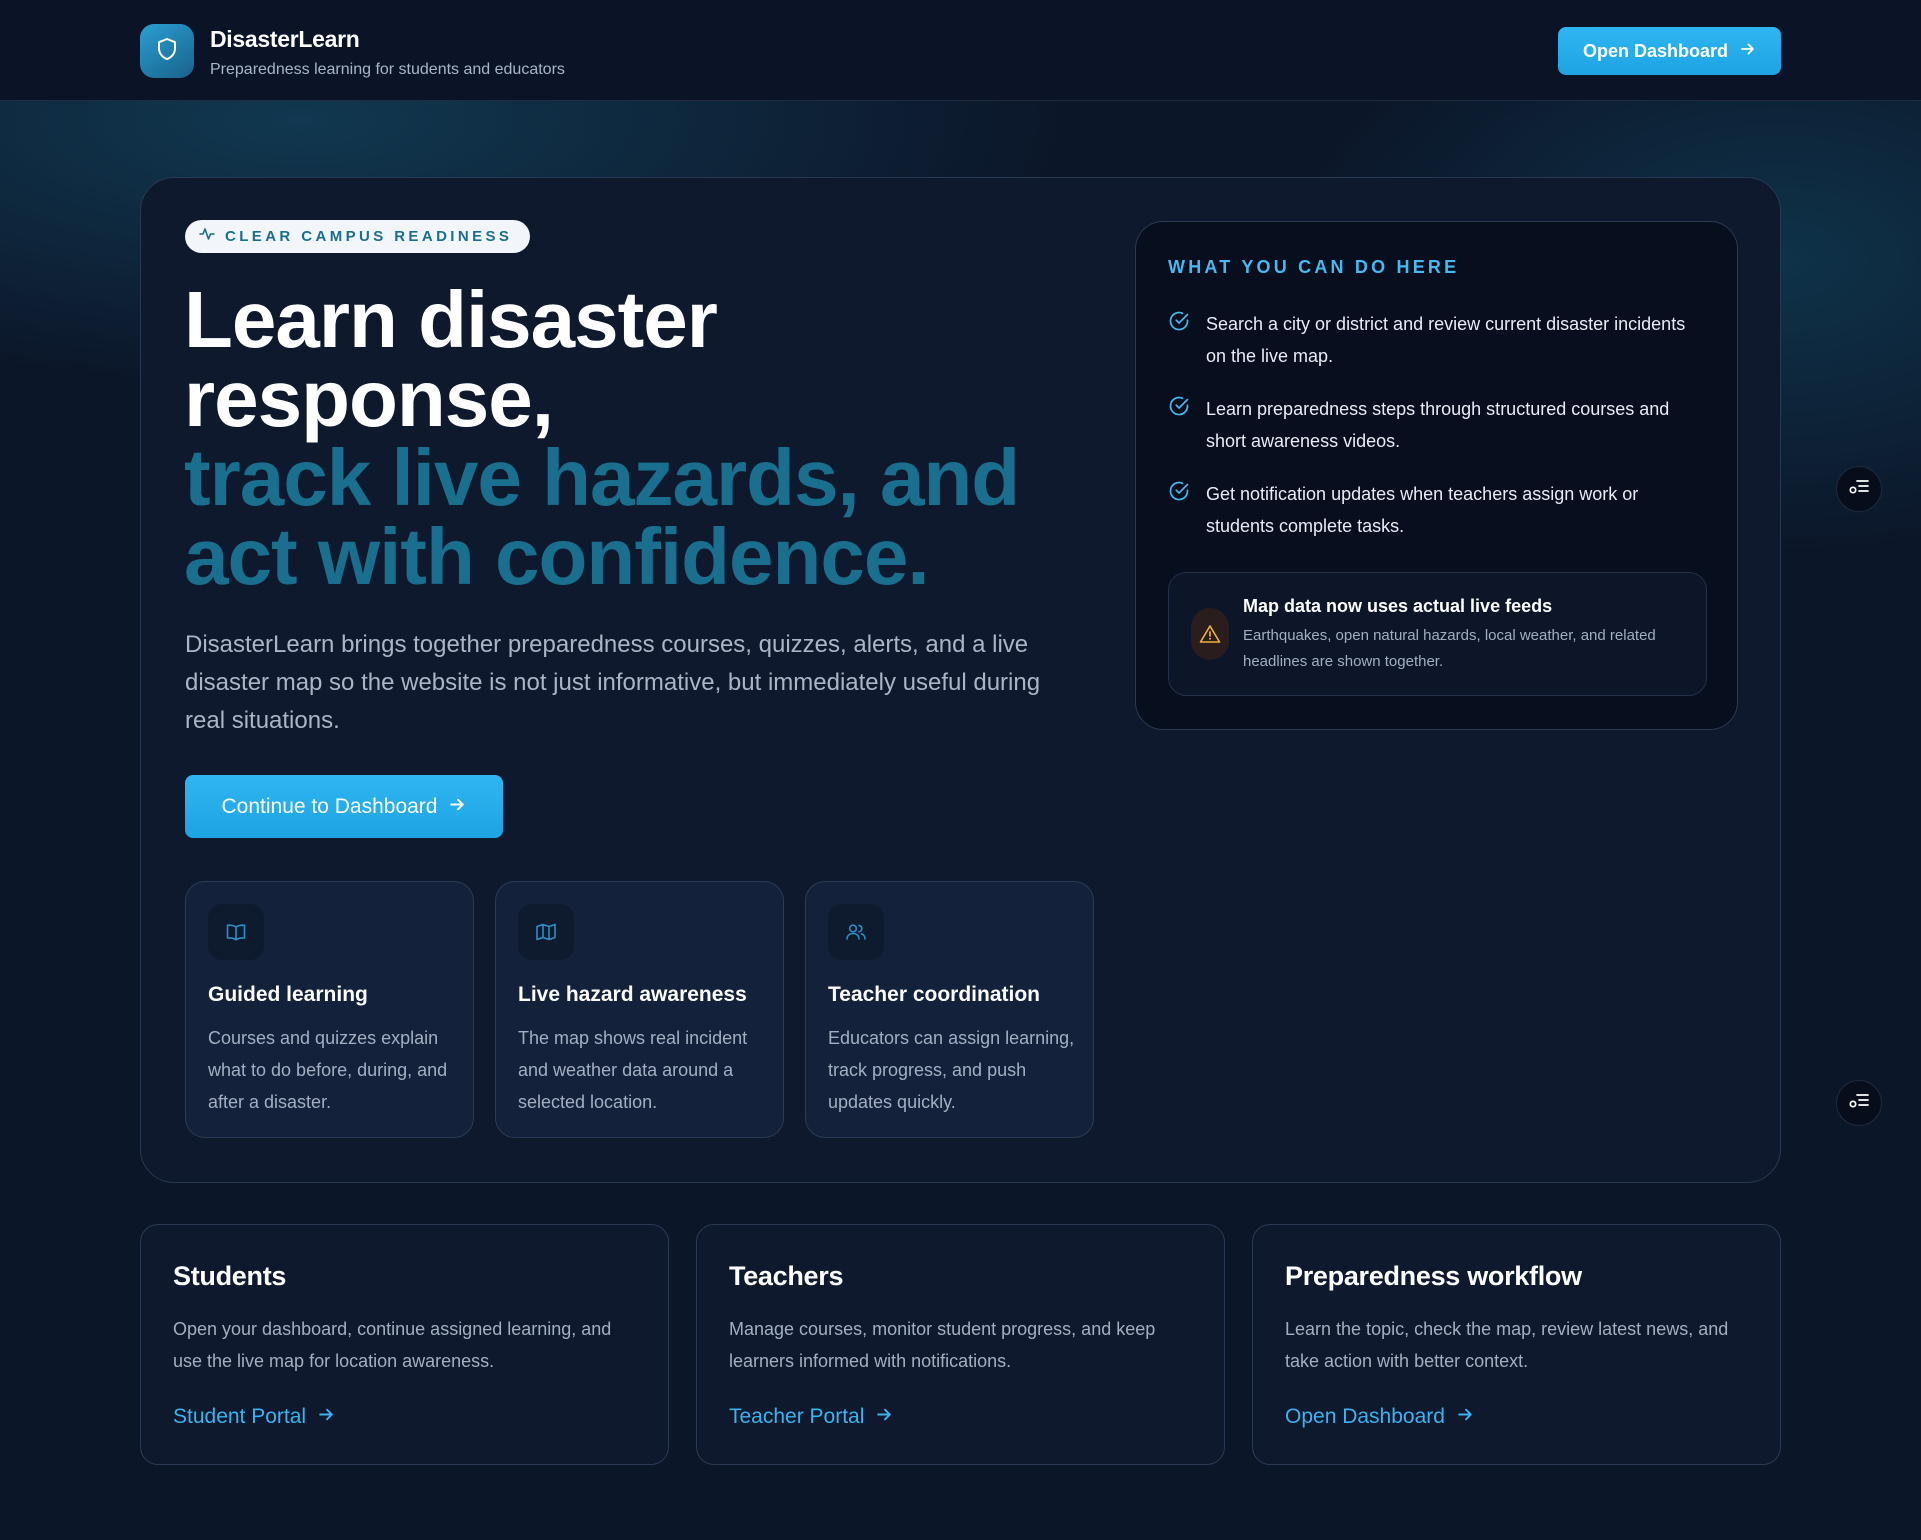  I want to click on link-label: Open Dashboard, so click(1365, 1416).